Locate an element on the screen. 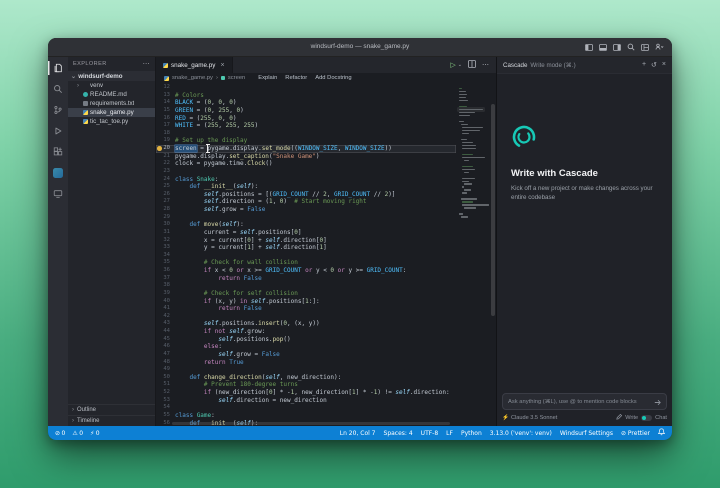 The image size is (720, 488). extensions-icon is located at coordinates (58, 152).